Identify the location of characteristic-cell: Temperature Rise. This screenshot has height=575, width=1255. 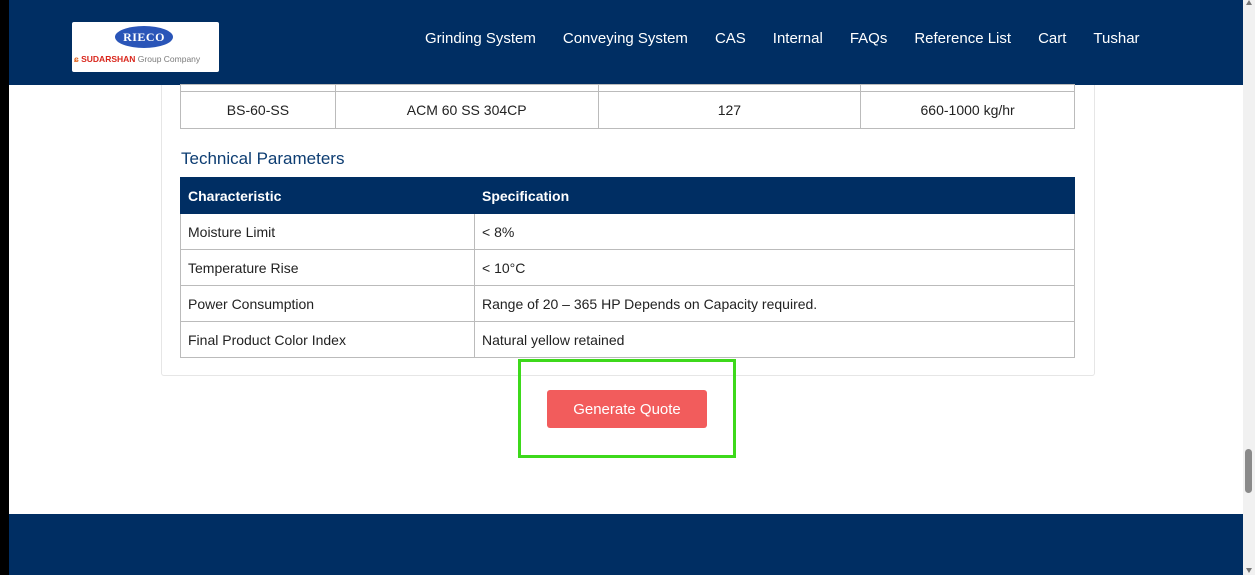
(327, 267).